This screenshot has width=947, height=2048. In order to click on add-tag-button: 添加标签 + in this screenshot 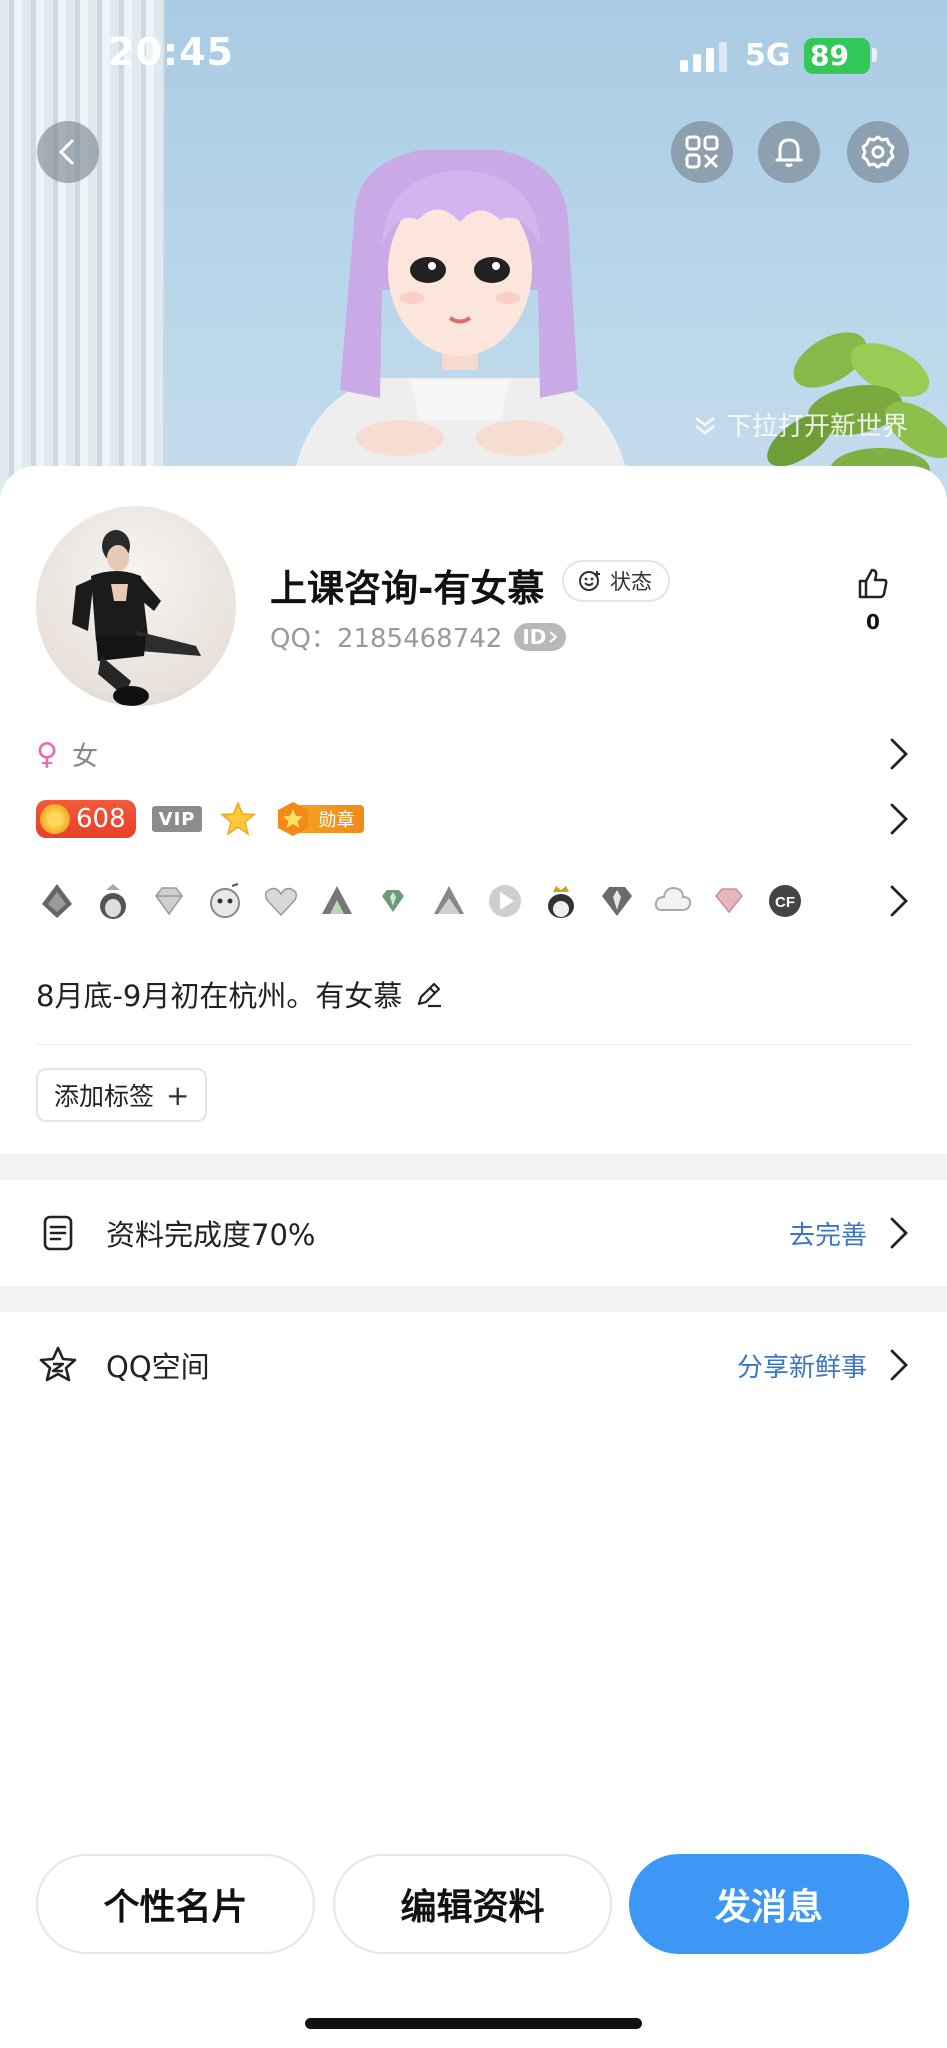, I will do `click(122, 1095)`.